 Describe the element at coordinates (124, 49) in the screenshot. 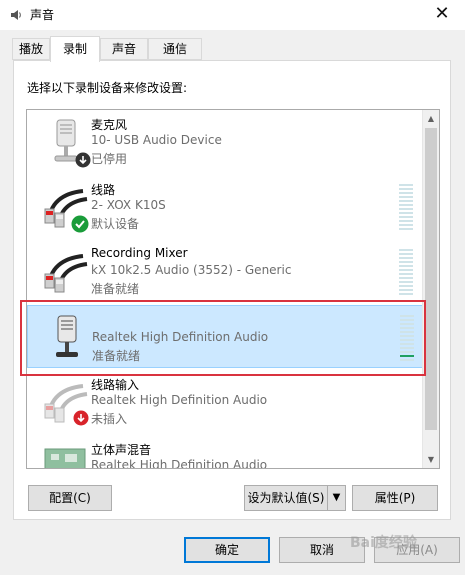

I see `tab-sounds: 声音` at that location.